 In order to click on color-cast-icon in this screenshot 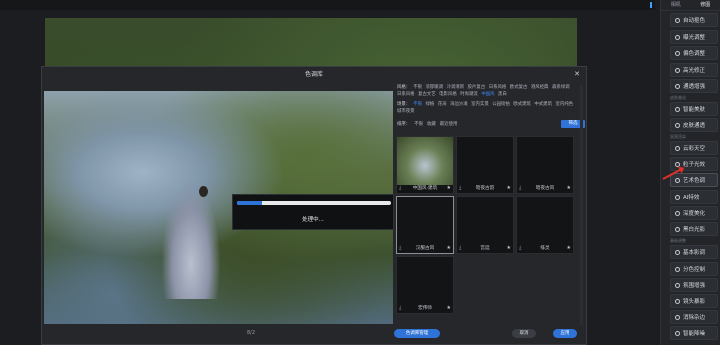, I will do `click(677, 53)`.